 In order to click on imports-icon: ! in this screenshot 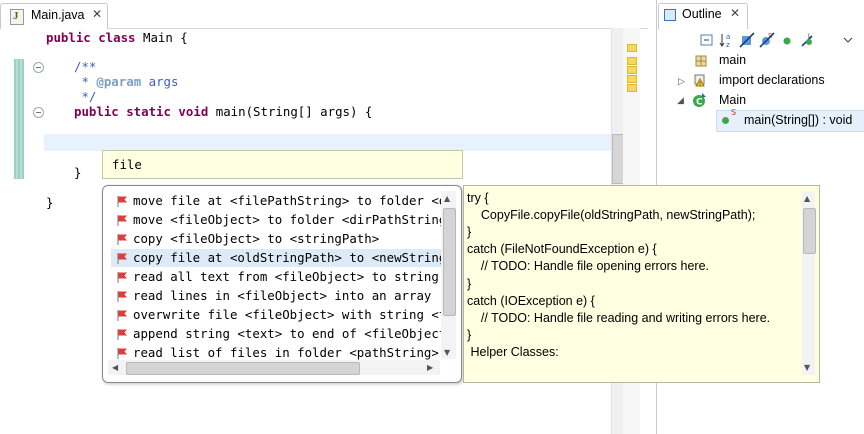, I will do `click(699, 81)`.